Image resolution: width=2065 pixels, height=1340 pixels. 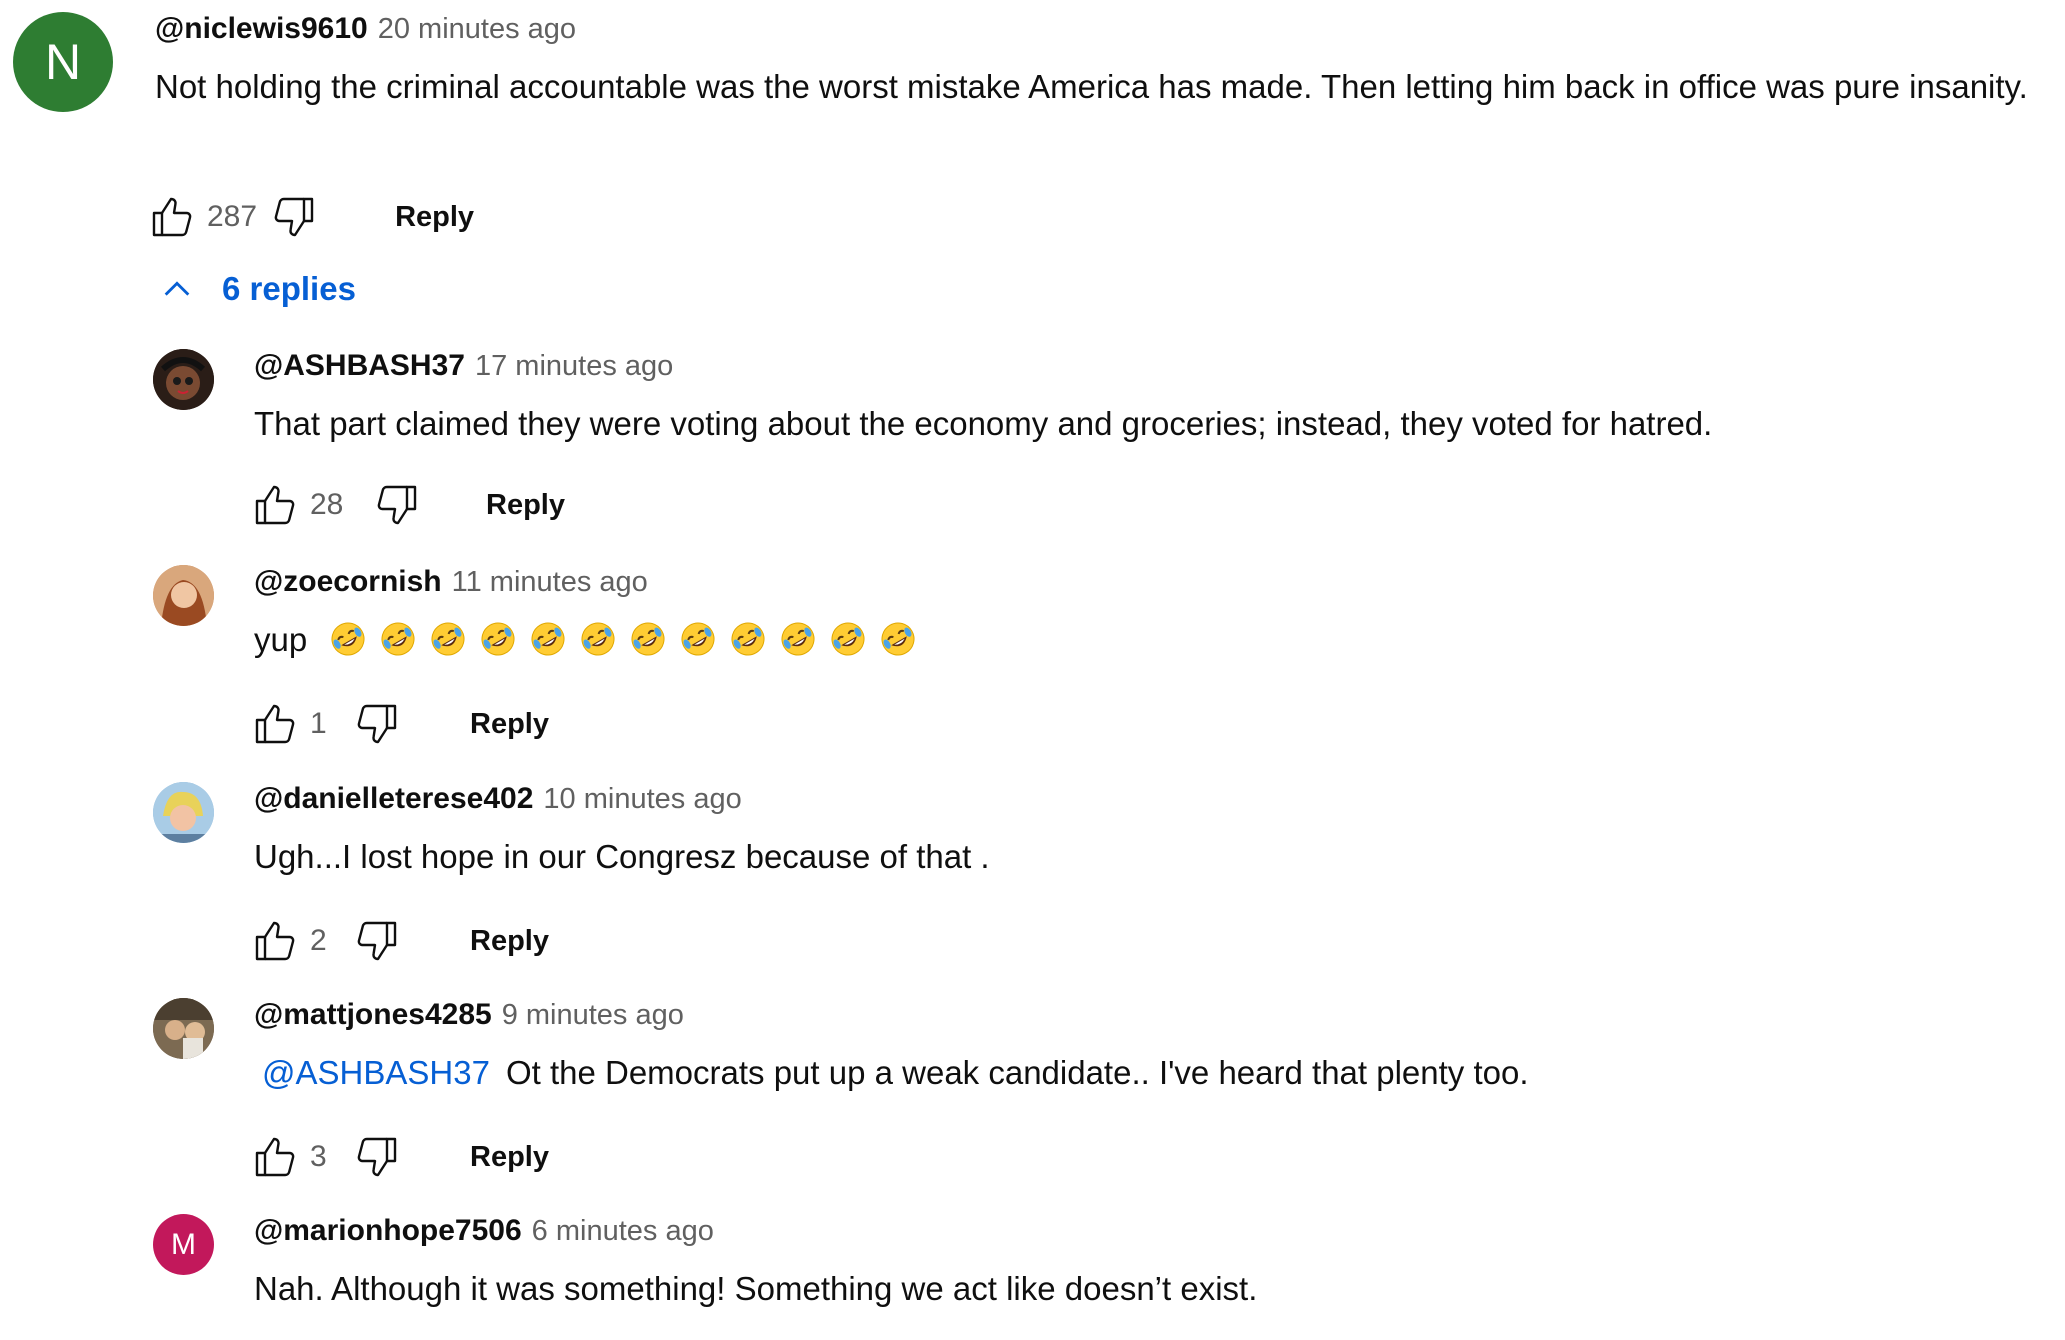 I want to click on comment-timestamp: 6 minutes ago, so click(x=623, y=1231).